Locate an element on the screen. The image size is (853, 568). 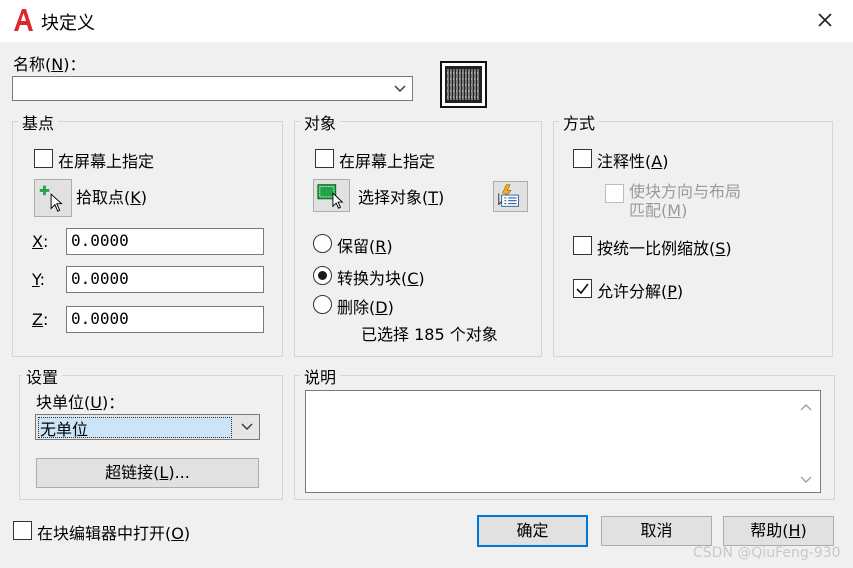
window-title: 块定义 is located at coordinates (68, 23).